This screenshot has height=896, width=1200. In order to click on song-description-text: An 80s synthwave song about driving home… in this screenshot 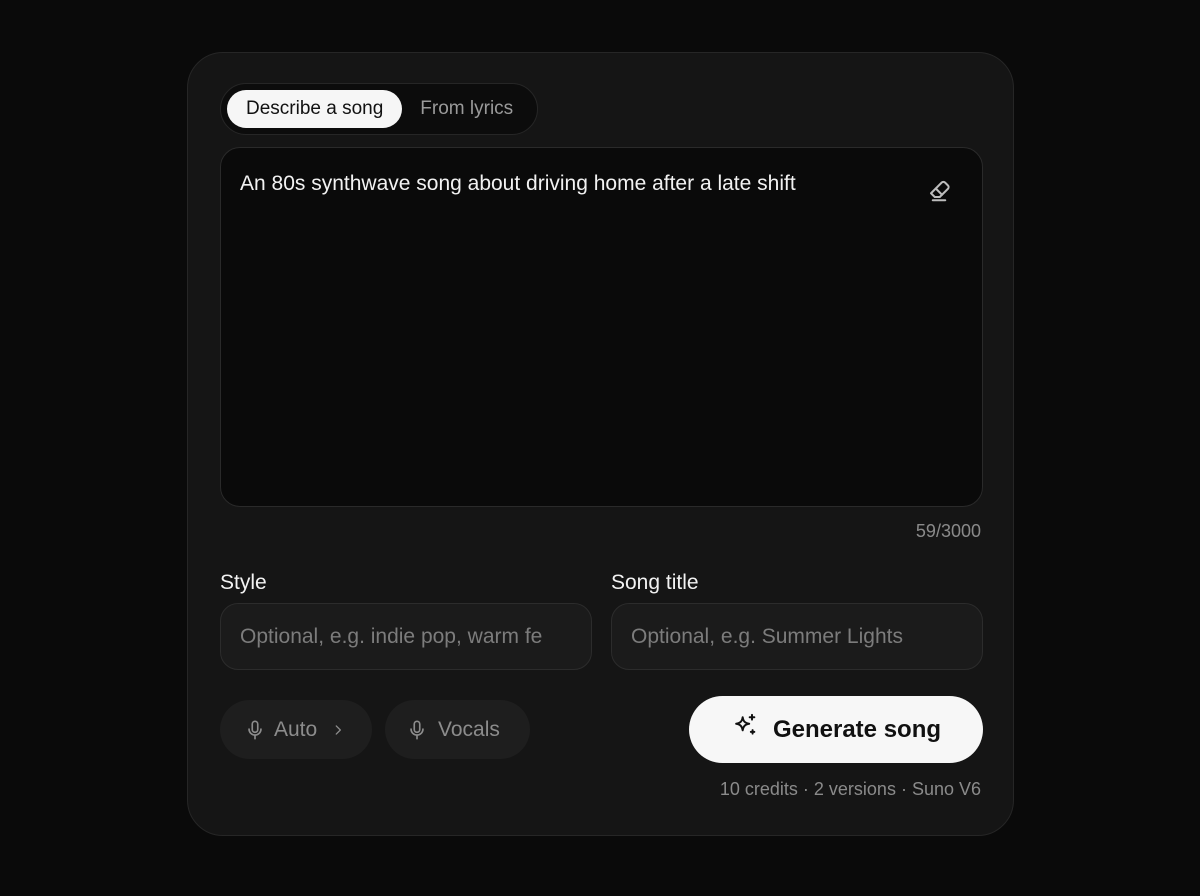, I will do `click(570, 184)`.